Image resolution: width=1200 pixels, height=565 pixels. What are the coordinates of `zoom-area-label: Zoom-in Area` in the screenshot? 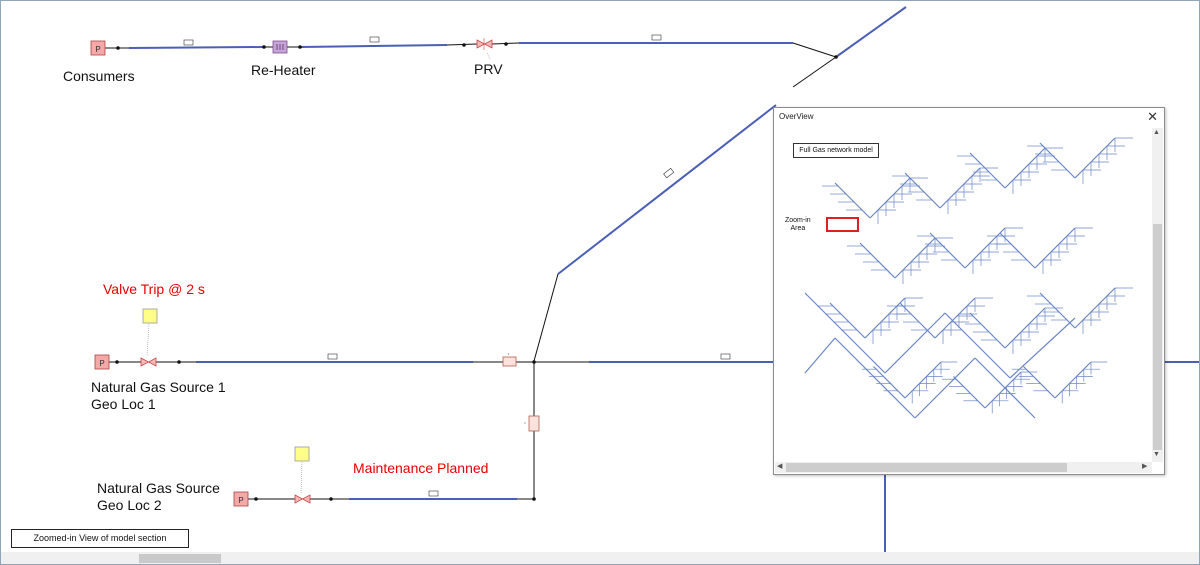 It's located at (798, 225).